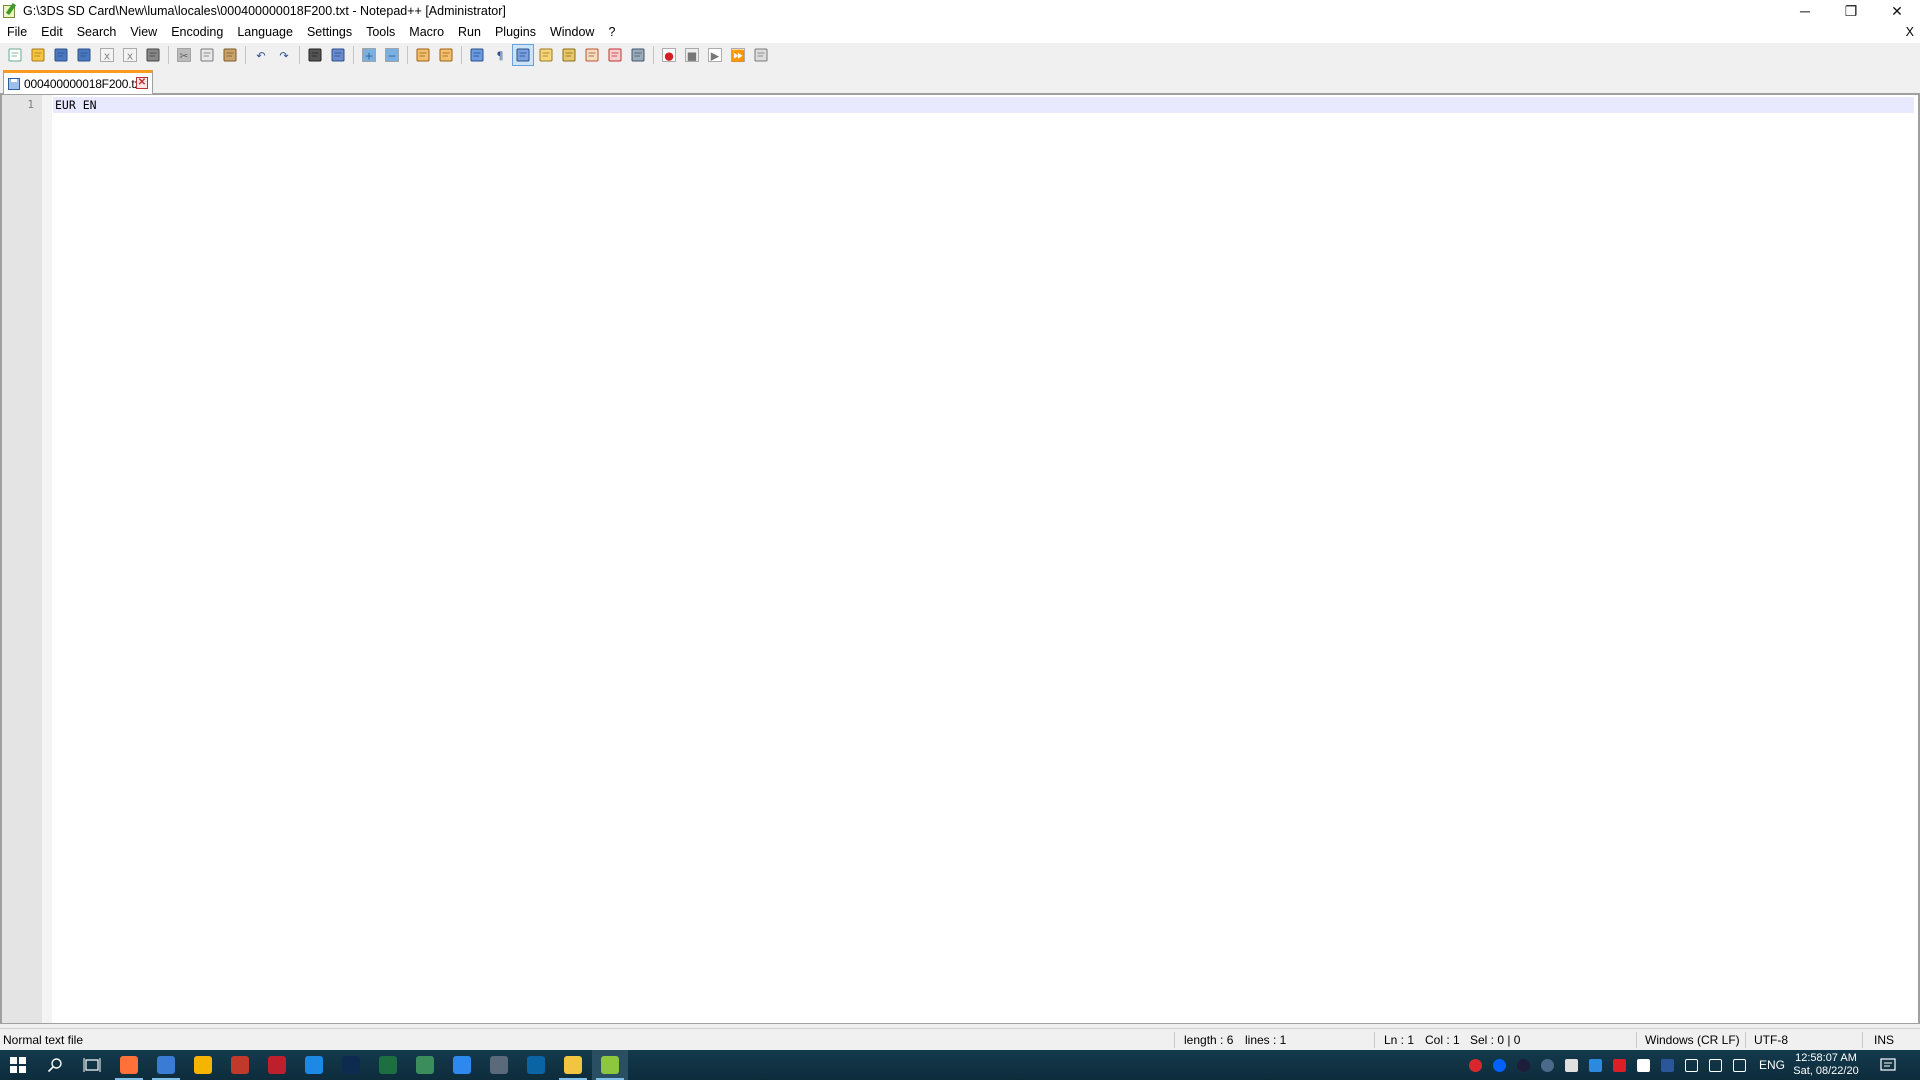  What do you see at coordinates (1739, 1065) in the screenshot?
I see `volume-icon` at bounding box center [1739, 1065].